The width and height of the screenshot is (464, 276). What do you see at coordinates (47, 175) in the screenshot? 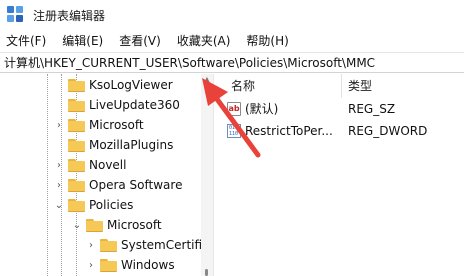
I see `tree-guide-line` at bounding box center [47, 175].